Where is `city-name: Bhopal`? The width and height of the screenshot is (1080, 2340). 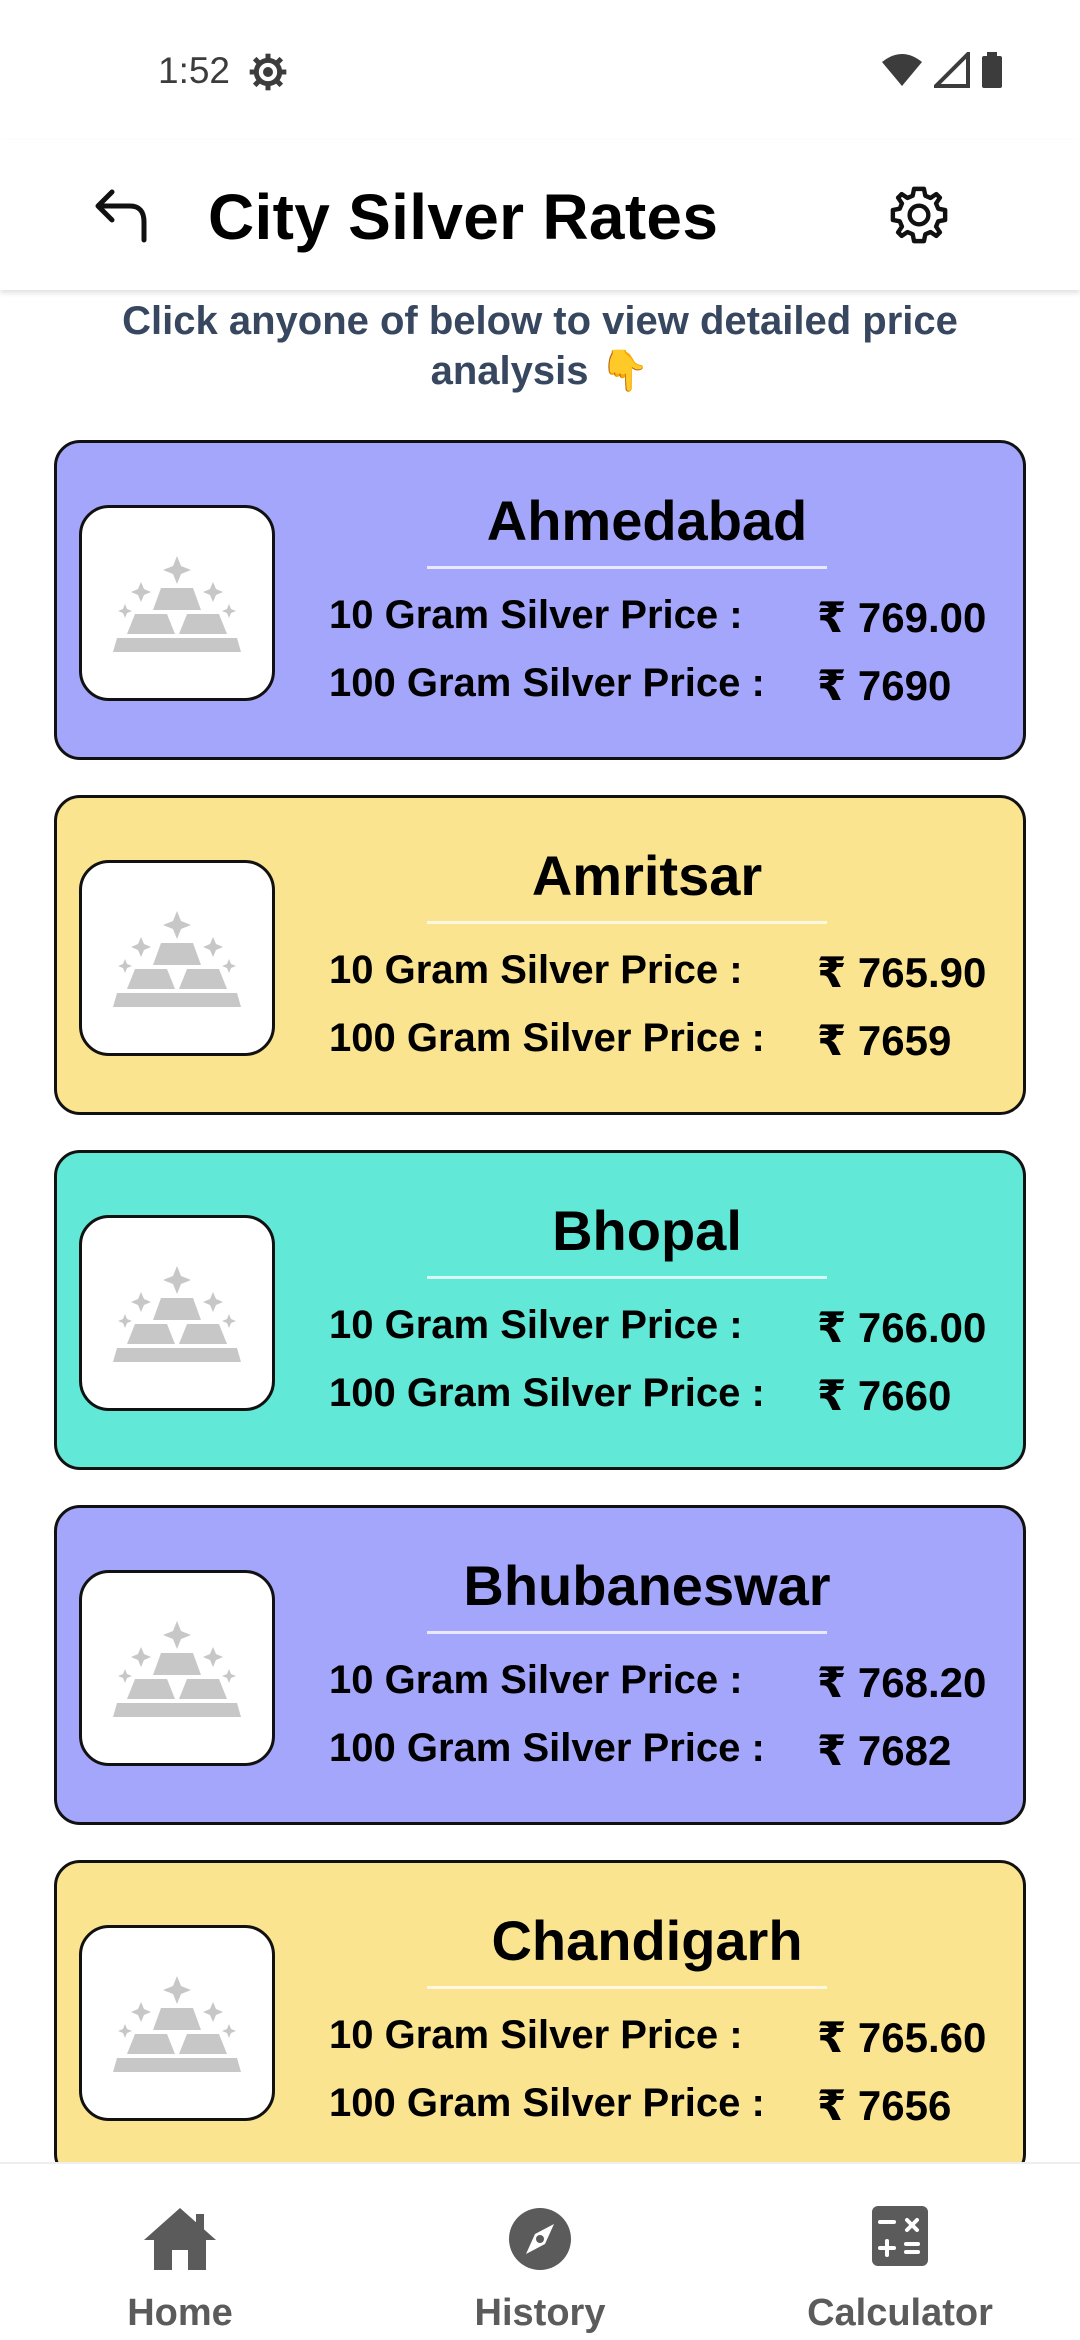
city-name: Bhopal is located at coordinates (647, 1230).